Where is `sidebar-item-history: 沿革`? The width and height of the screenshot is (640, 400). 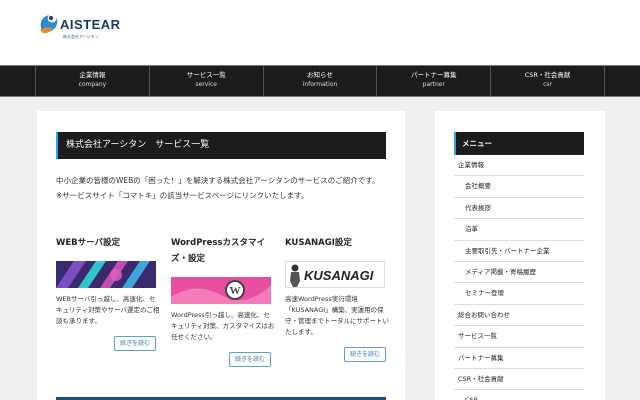
sidebar-item-history: 沿革 is located at coordinates (519, 230).